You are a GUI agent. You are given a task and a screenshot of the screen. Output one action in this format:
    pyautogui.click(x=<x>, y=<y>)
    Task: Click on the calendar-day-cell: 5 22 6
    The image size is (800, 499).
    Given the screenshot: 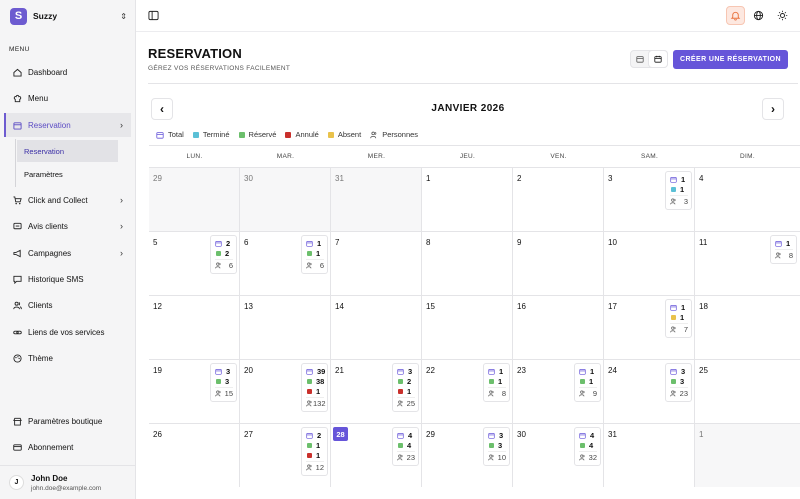 What is the action you would take?
    pyautogui.click(x=194, y=263)
    